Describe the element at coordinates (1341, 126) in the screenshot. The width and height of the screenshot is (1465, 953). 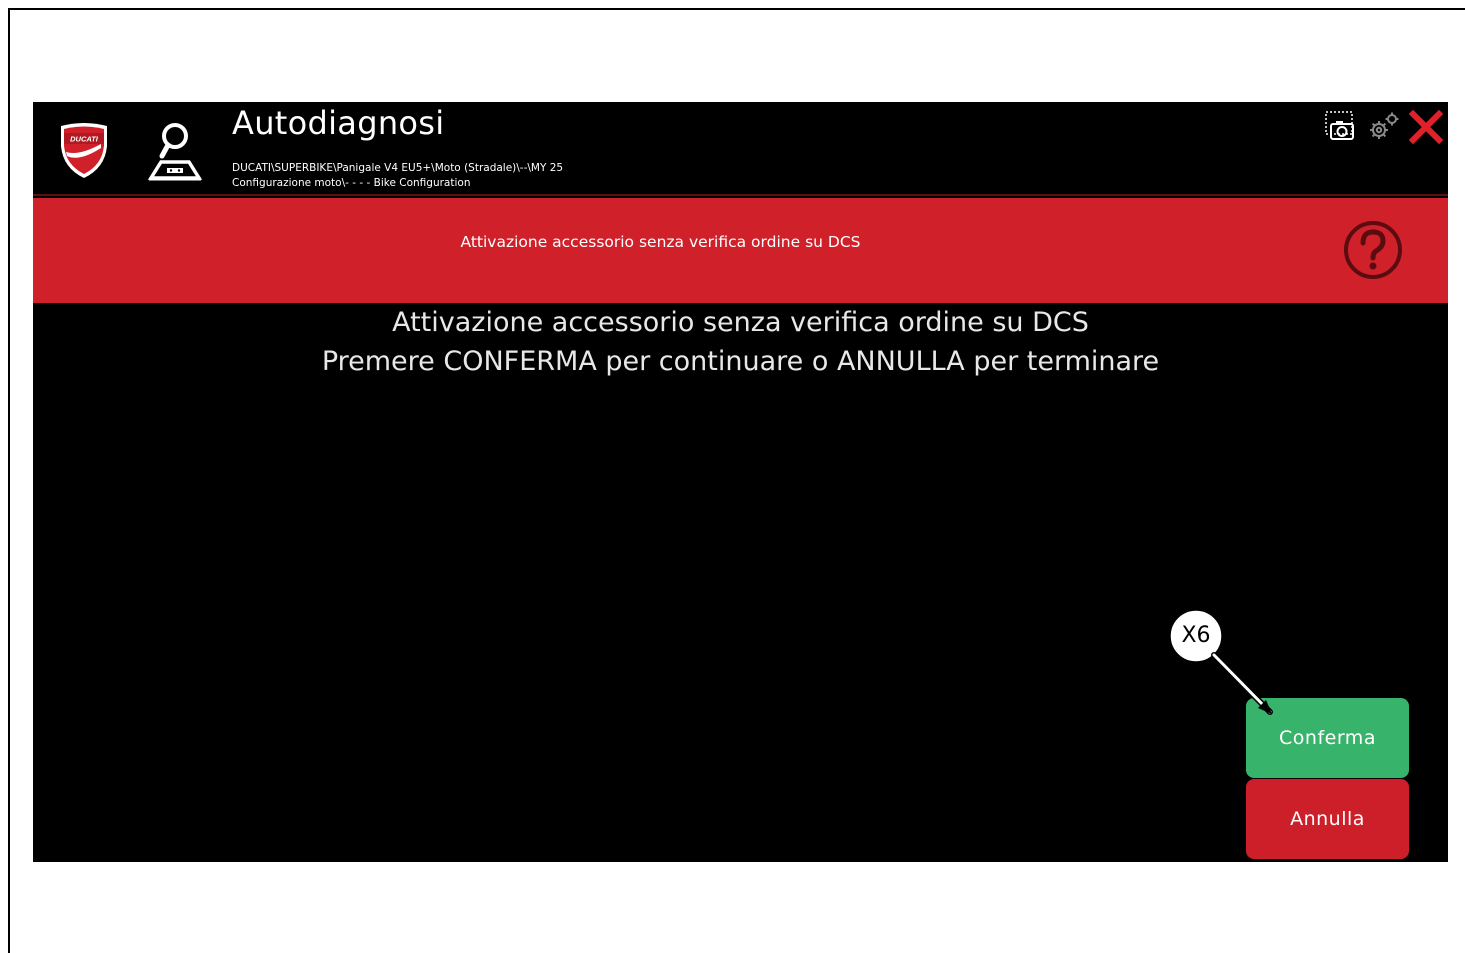
I see `screenshot-icon` at that location.